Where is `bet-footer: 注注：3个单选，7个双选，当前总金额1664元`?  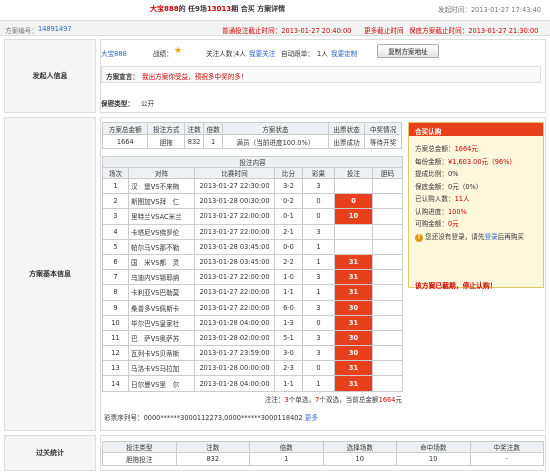
bet-footer: 注注：3个单选，7个双选，当前总金额1664元 is located at coordinates (281, 399).